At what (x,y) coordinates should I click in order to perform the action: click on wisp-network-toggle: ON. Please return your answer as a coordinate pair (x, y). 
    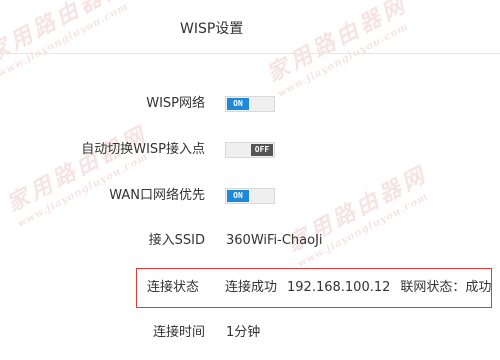
    Looking at the image, I should click on (250, 104).